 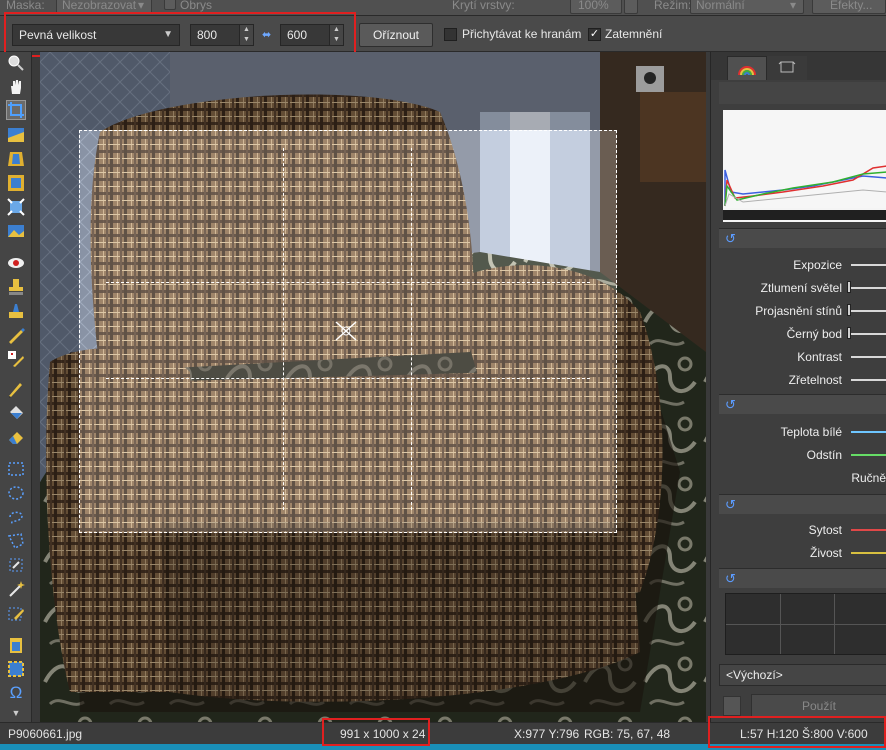 What do you see at coordinates (825, 530) in the screenshot?
I see `slider-label-saturation: Sytost` at bounding box center [825, 530].